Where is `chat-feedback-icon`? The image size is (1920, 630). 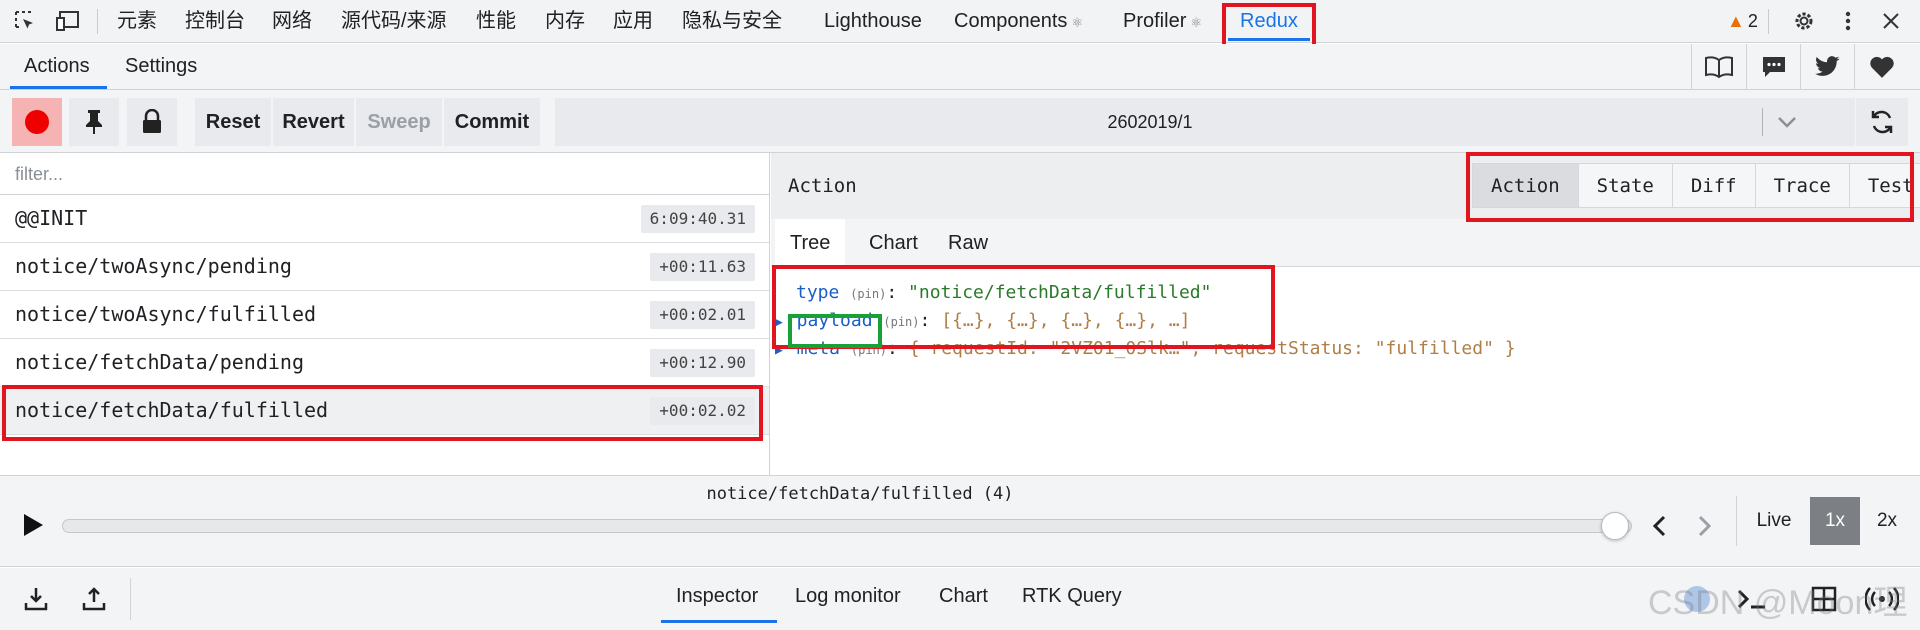 chat-feedback-icon is located at coordinates (1773, 67).